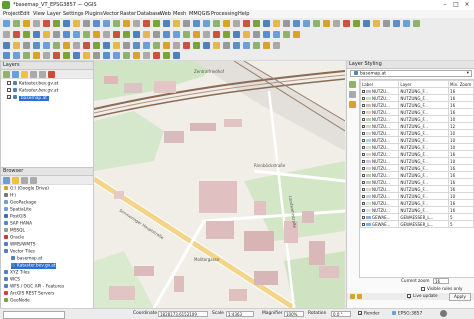 The image size is (474, 319). I want to click on browser-item: MSSQL, so click(14, 231).